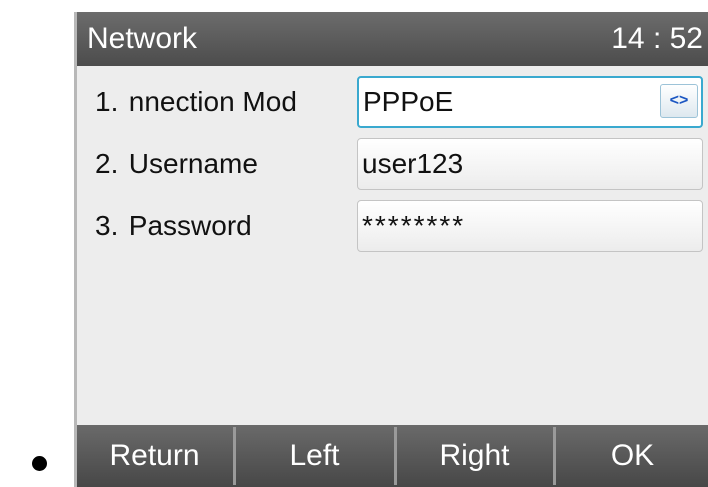 The width and height of the screenshot is (708, 487). I want to click on ok-softkey: OK, so click(632, 456).